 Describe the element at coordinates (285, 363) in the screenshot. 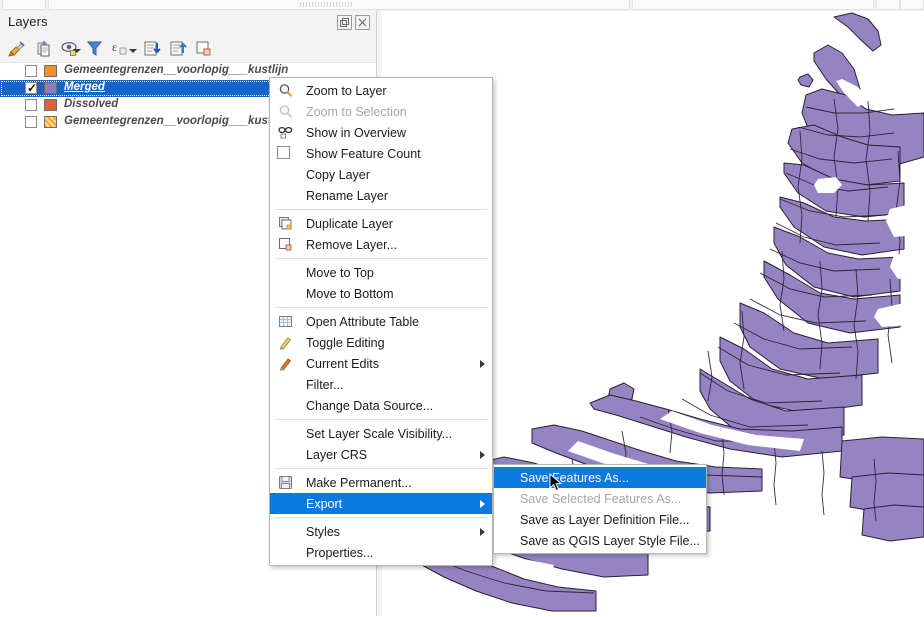

I see `current-edits-icon` at that location.